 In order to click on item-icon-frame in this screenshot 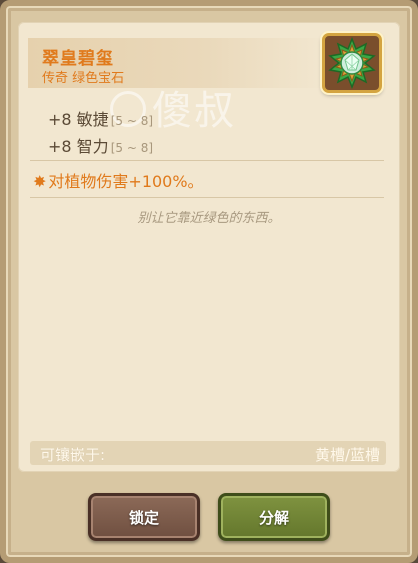, I will do `click(352, 63)`.